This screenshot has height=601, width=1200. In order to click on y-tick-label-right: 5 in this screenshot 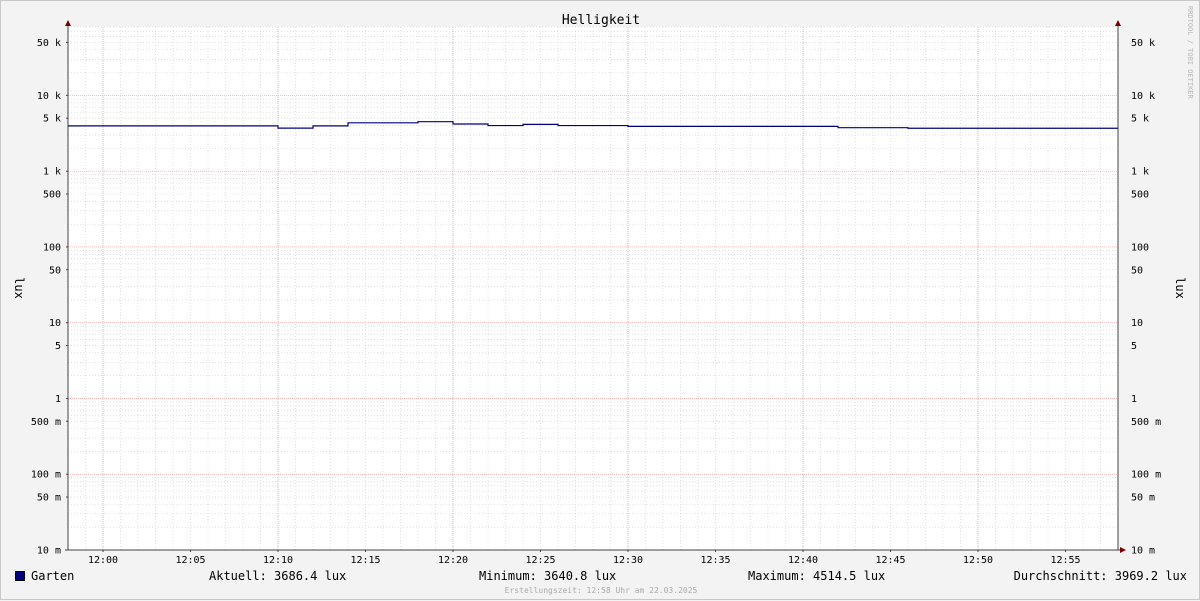, I will do `click(1134, 346)`.